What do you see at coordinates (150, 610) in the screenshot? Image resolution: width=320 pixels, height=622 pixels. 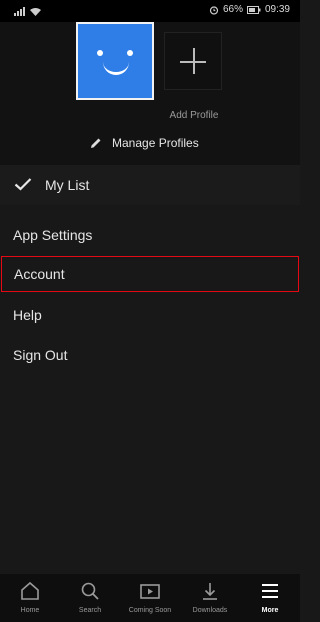 I see `nav-label: Coming Soon` at bounding box center [150, 610].